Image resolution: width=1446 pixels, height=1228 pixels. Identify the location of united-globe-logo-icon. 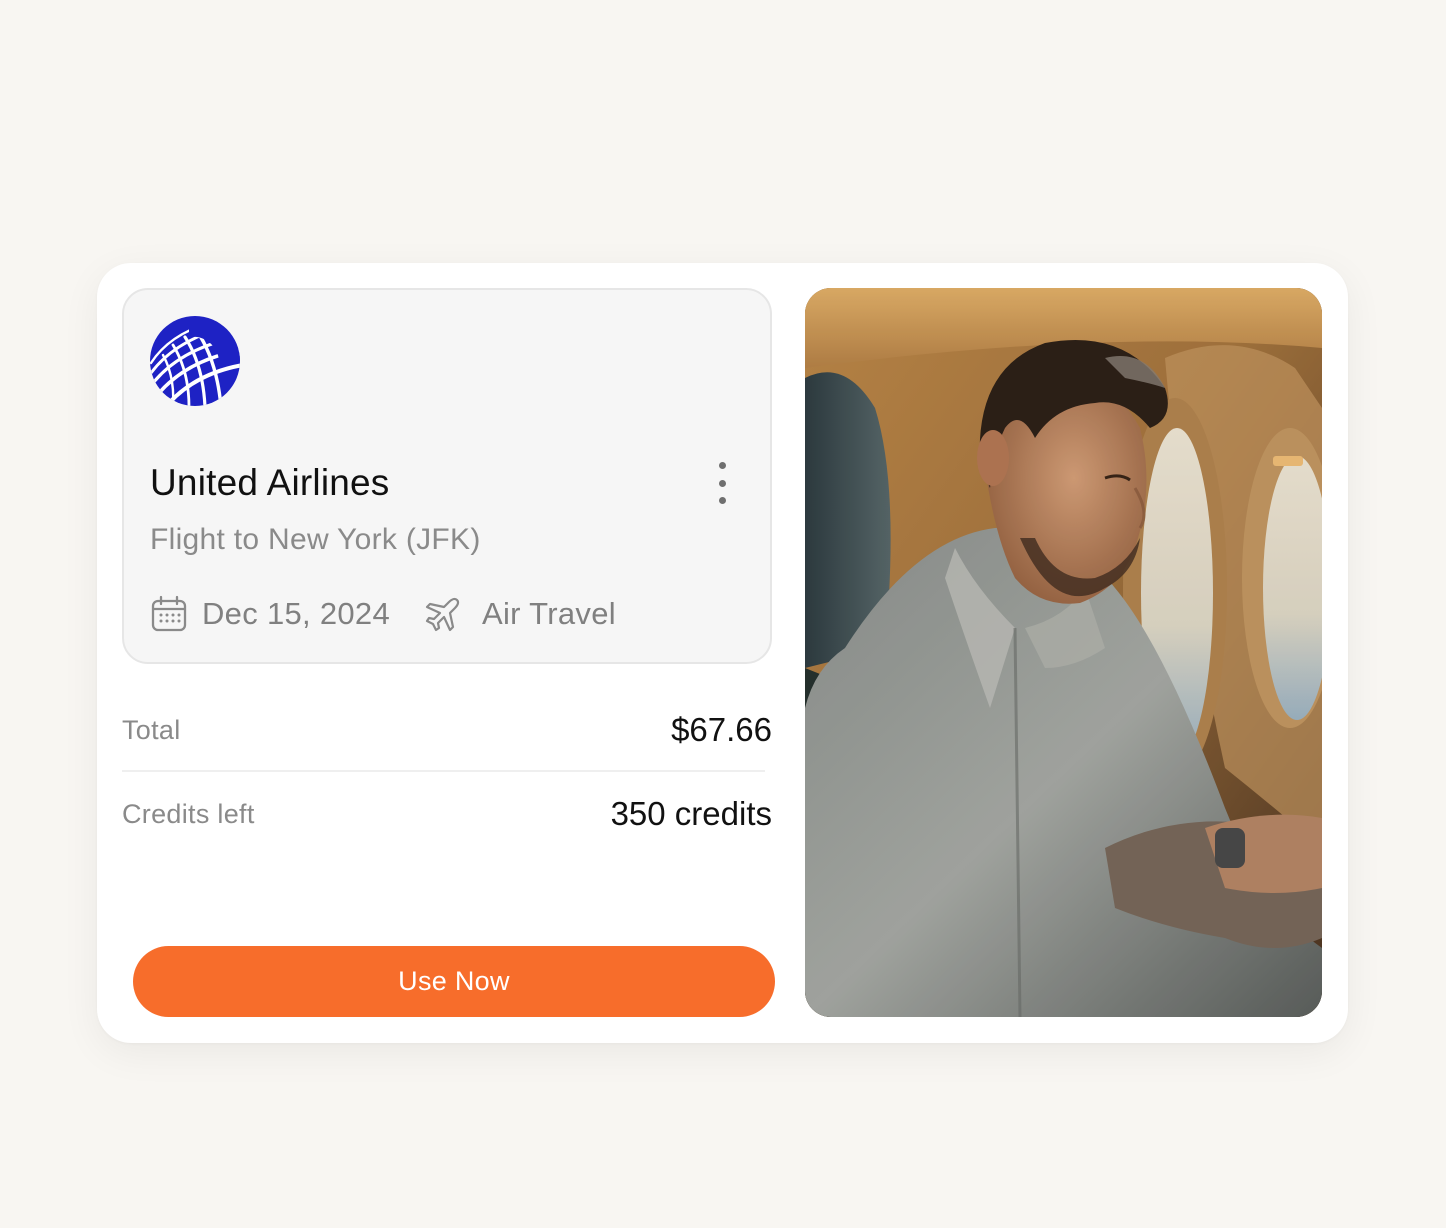
(195, 361).